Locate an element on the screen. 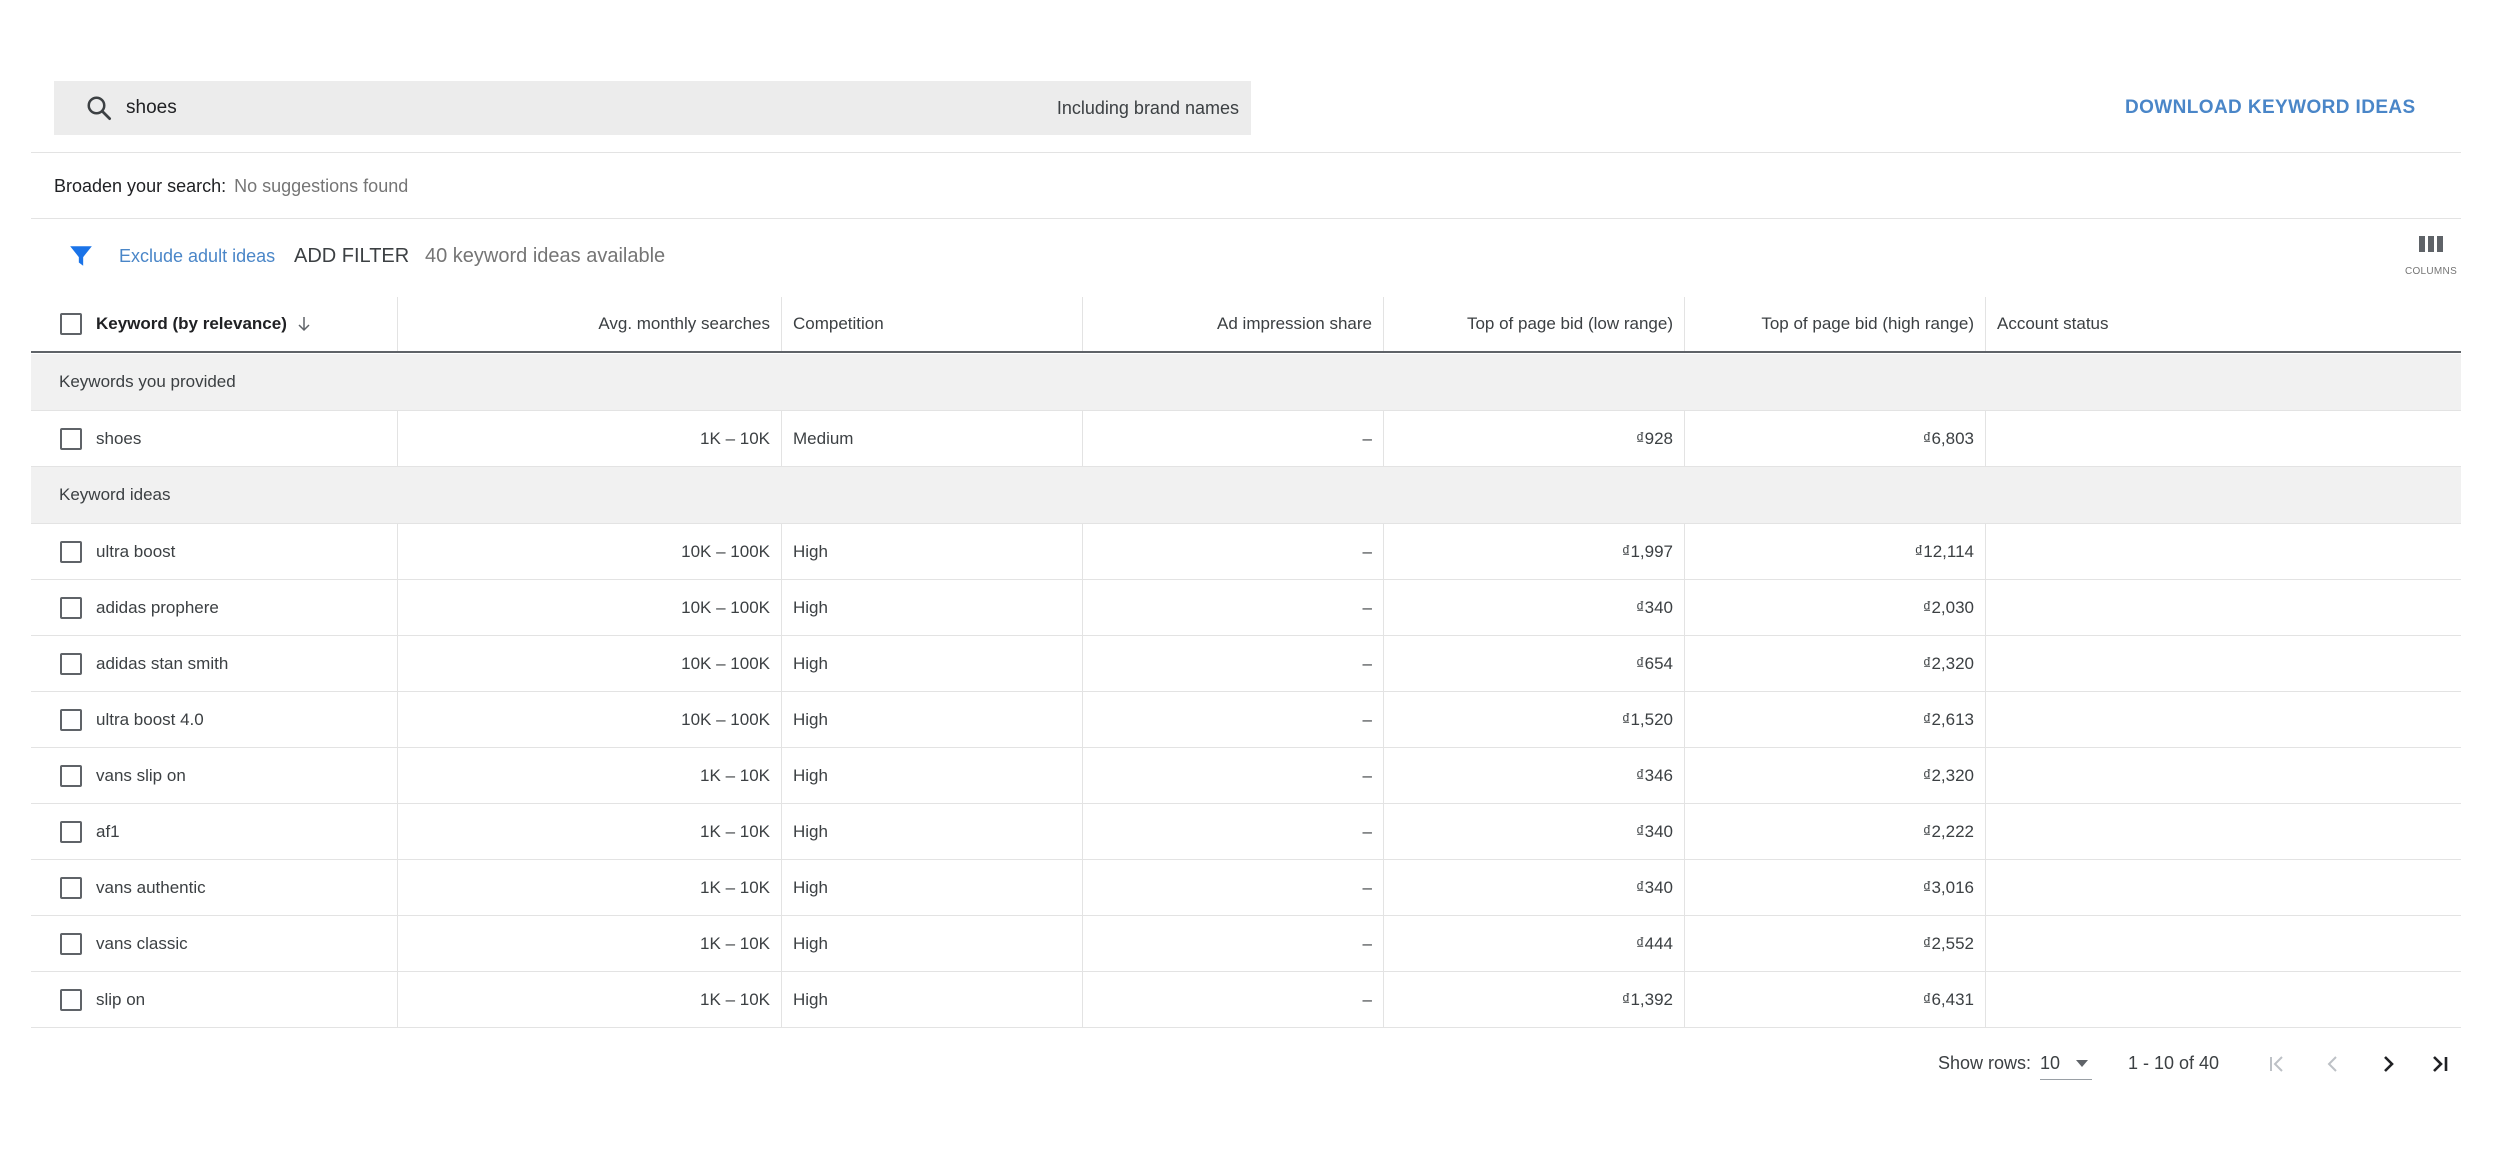 The width and height of the screenshot is (2496, 1150). table-row: vans authentic 1K – 10K High – ₫340 ₫3,016 is located at coordinates (1246, 888).